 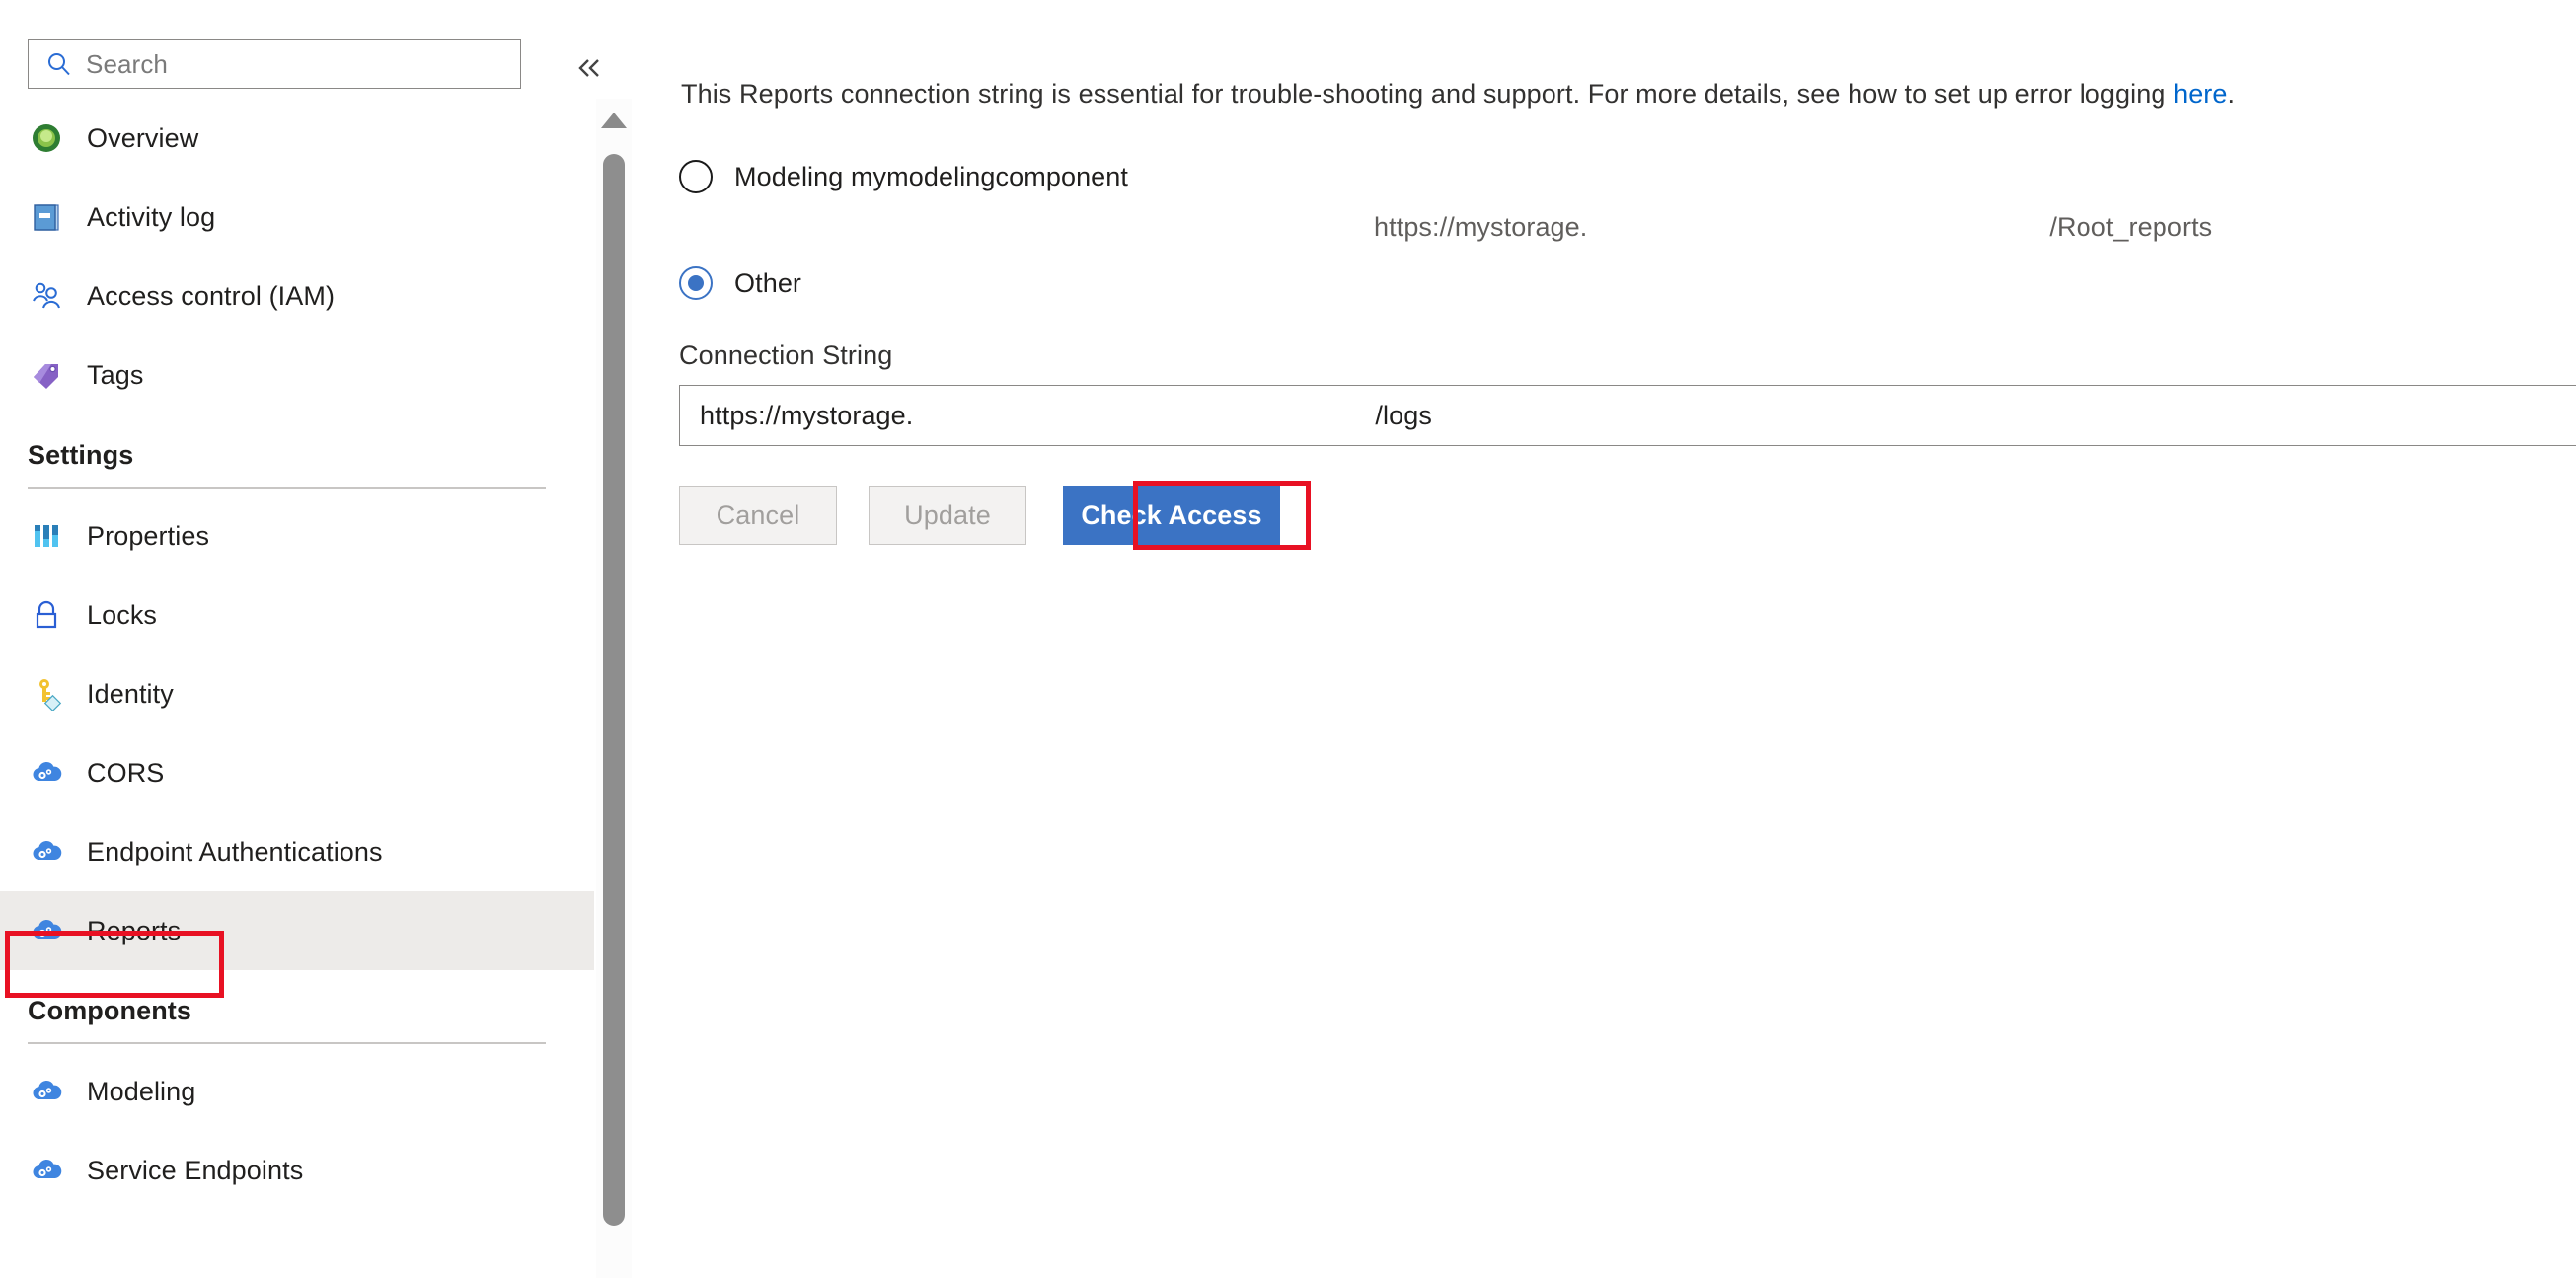 What do you see at coordinates (1627, 415) in the screenshot?
I see `connection-string-input: https://mystorage. /logs` at bounding box center [1627, 415].